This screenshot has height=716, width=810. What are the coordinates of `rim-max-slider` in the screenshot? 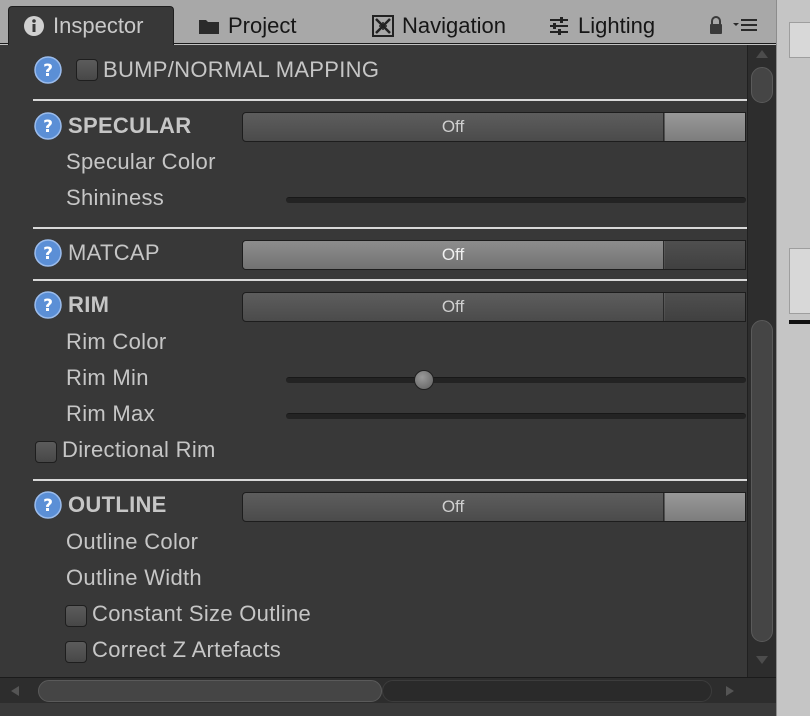 It's located at (516, 416).